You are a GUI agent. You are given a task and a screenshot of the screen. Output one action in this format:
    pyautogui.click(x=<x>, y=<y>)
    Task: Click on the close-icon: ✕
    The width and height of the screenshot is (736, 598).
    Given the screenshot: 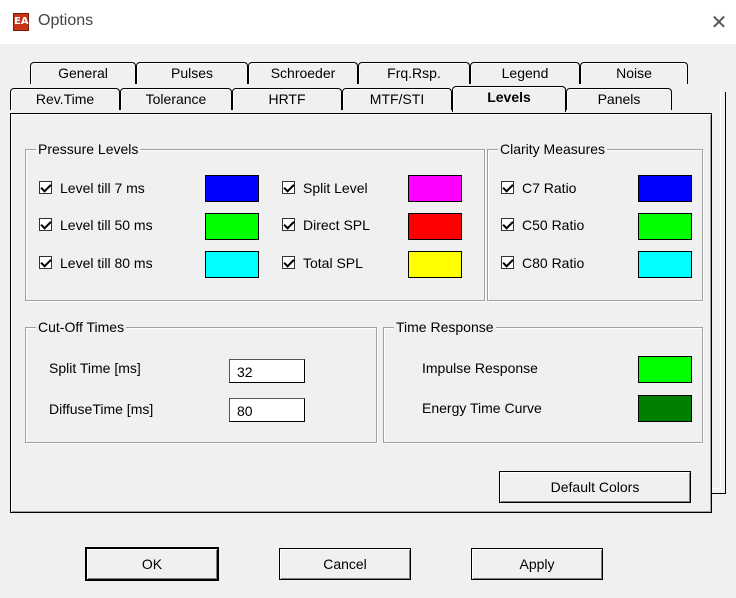 What is the action you would take?
    pyautogui.click(x=719, y=22)
    